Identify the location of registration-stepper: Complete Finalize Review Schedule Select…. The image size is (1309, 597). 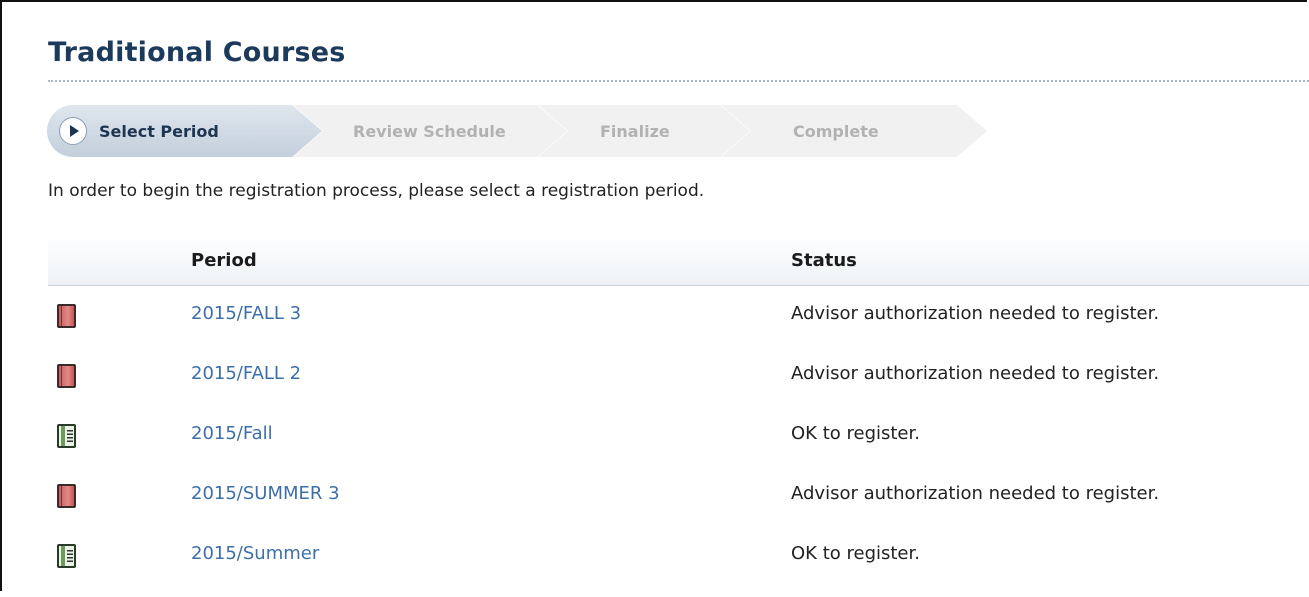
(517, 131).